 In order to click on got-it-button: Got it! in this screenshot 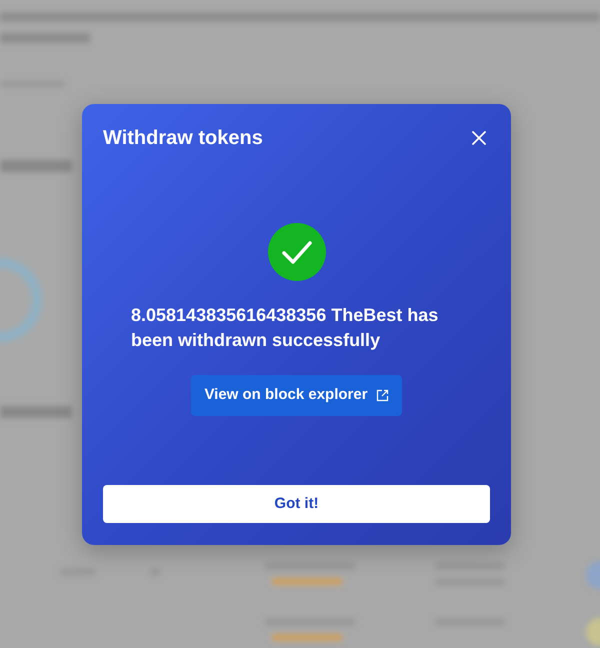, I will do `click(296, 504)`.